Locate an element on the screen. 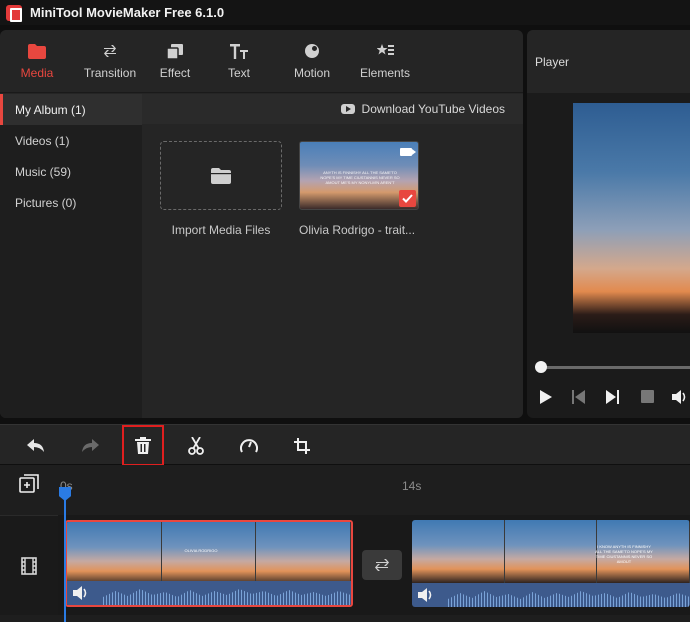  layers-icon is located at coordinates (175, 51).